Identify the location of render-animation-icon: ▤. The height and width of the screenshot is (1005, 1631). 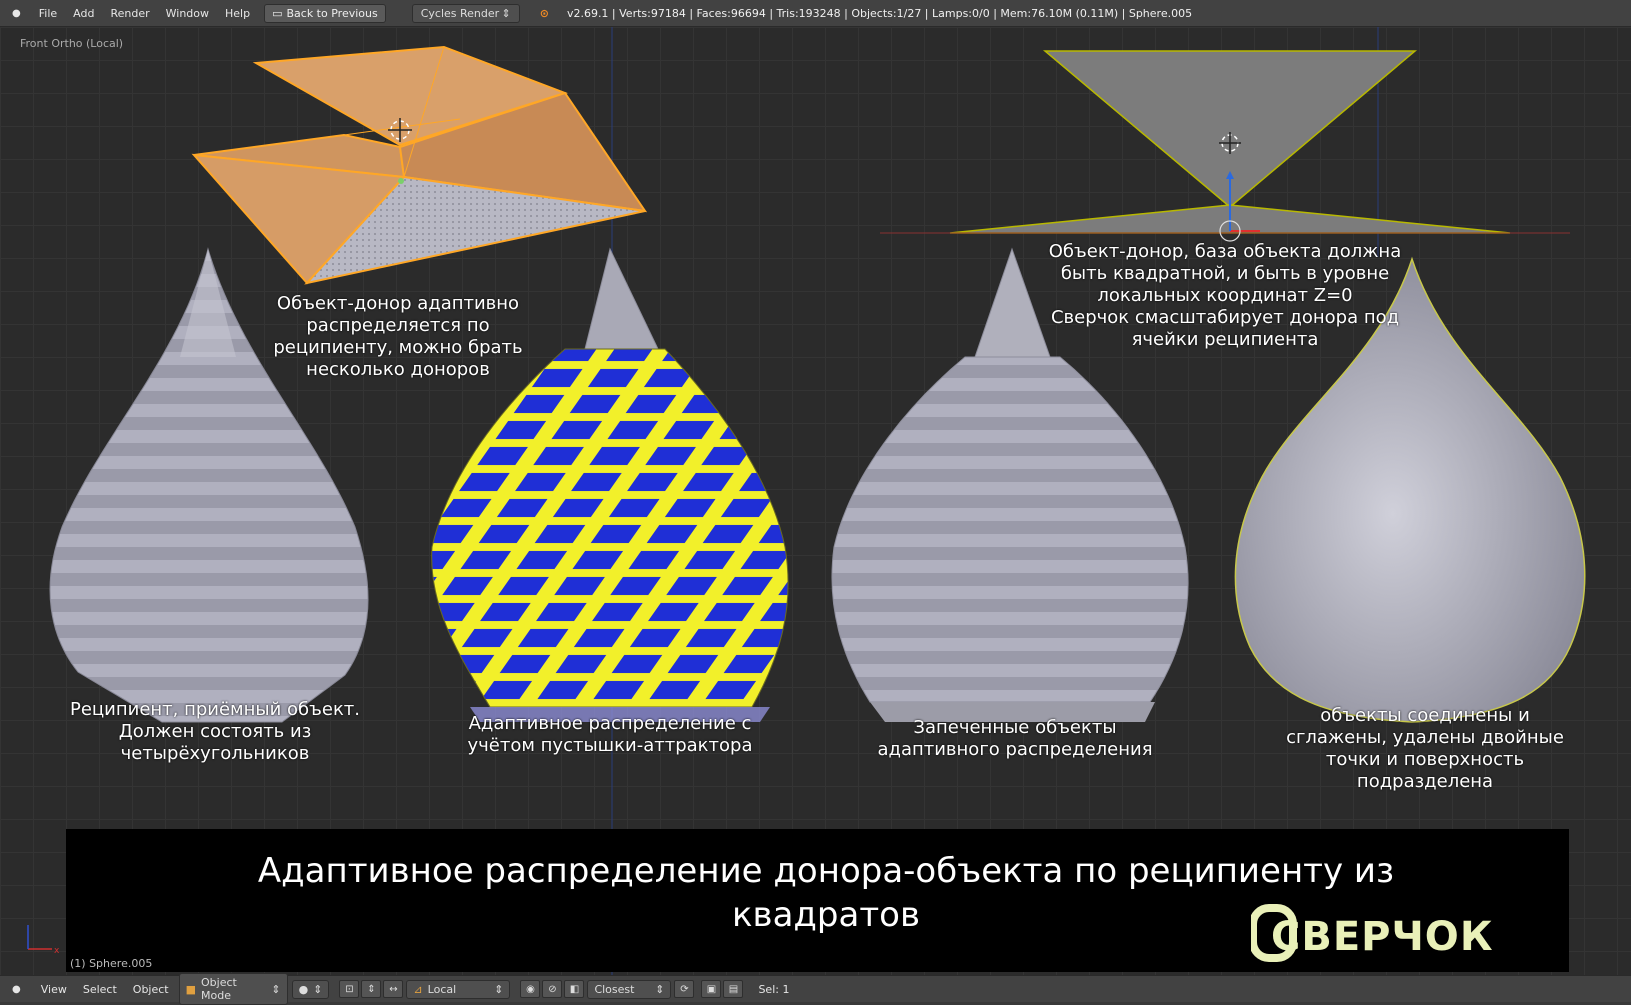
(733, 989).